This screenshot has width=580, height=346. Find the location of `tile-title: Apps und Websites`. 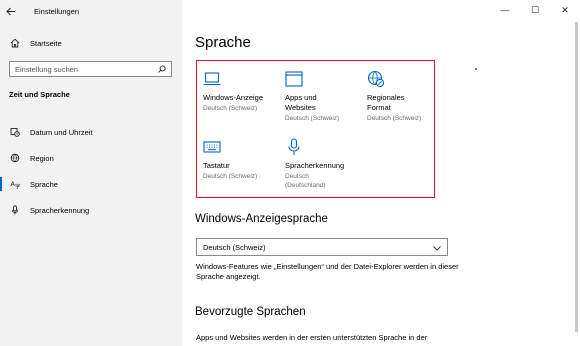

tile-title: Apps und Websites is located at coordinates (301, 102).